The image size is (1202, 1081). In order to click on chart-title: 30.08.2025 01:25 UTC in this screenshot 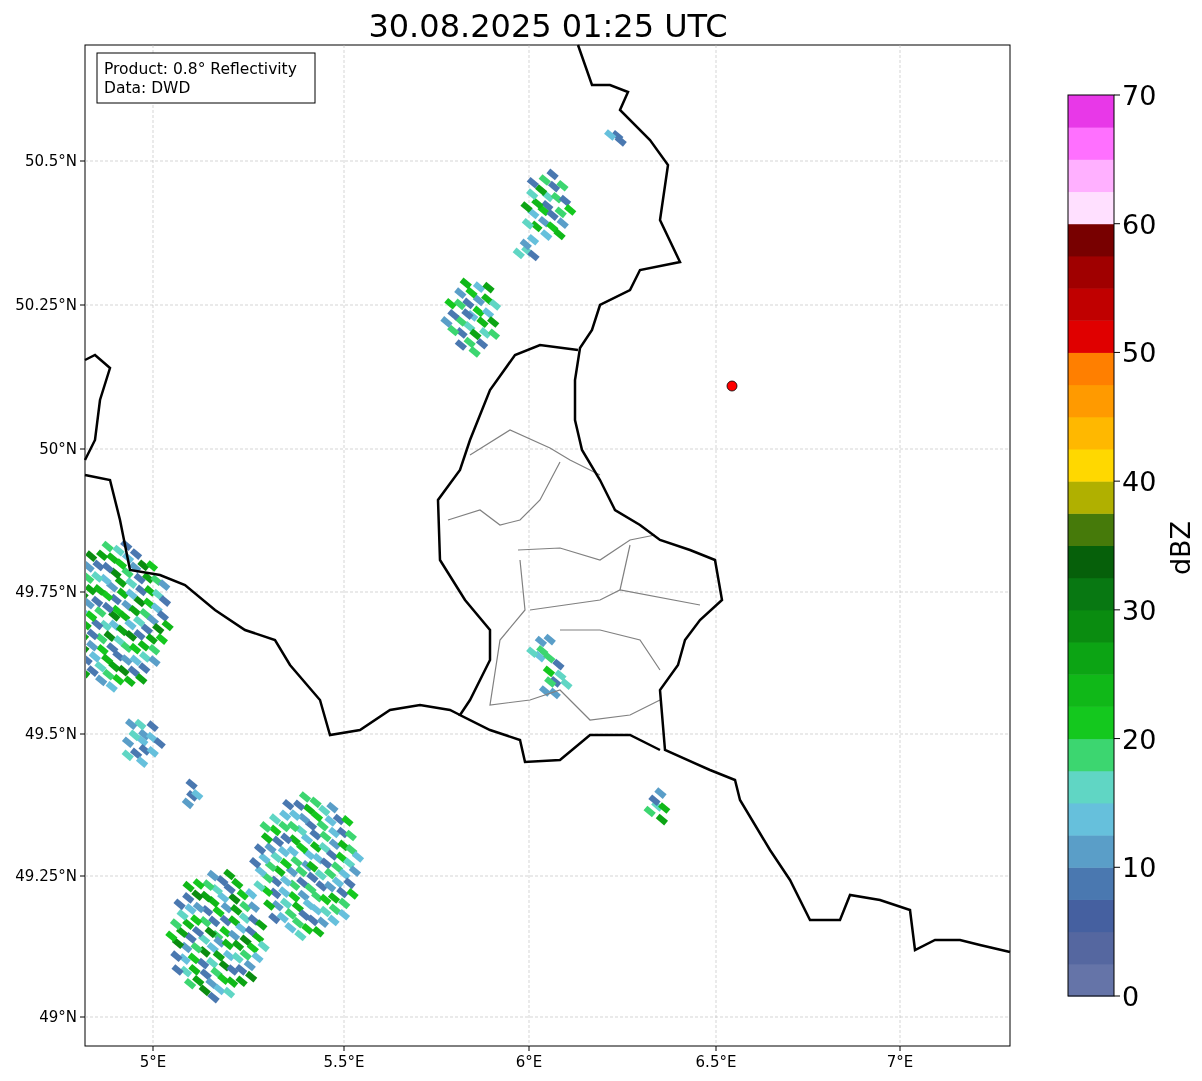, I will do `click(548, 26)`.